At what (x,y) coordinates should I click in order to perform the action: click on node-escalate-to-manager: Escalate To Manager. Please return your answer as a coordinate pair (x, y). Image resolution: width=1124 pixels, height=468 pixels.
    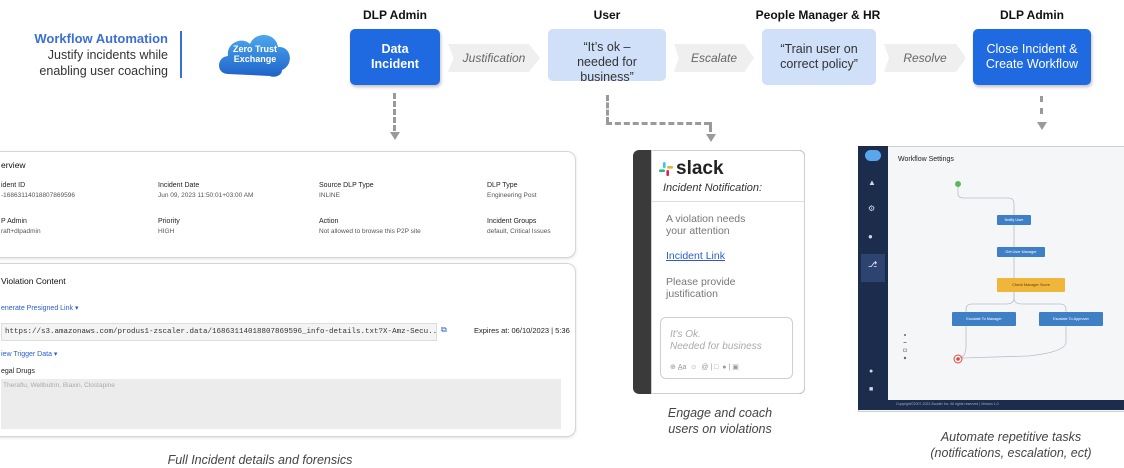
    Looking at the image, I should click on (984, 319).